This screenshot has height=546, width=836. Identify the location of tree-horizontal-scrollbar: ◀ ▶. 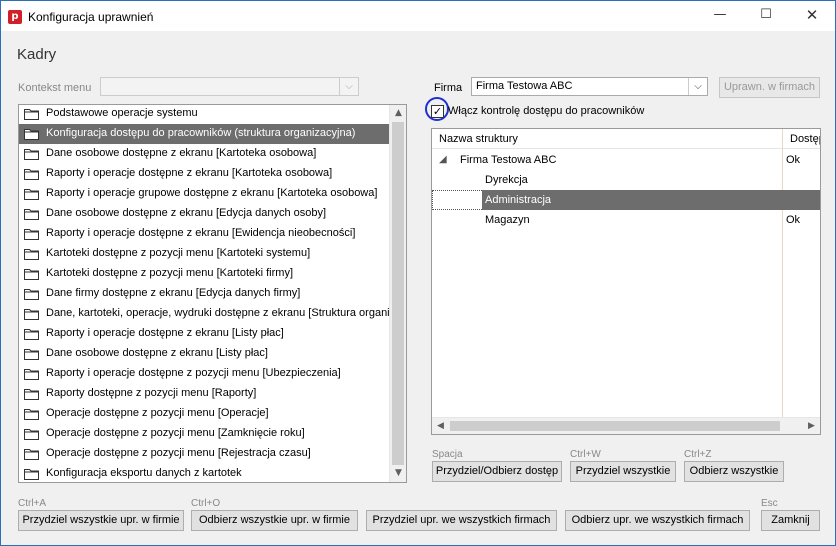
(626, 425).